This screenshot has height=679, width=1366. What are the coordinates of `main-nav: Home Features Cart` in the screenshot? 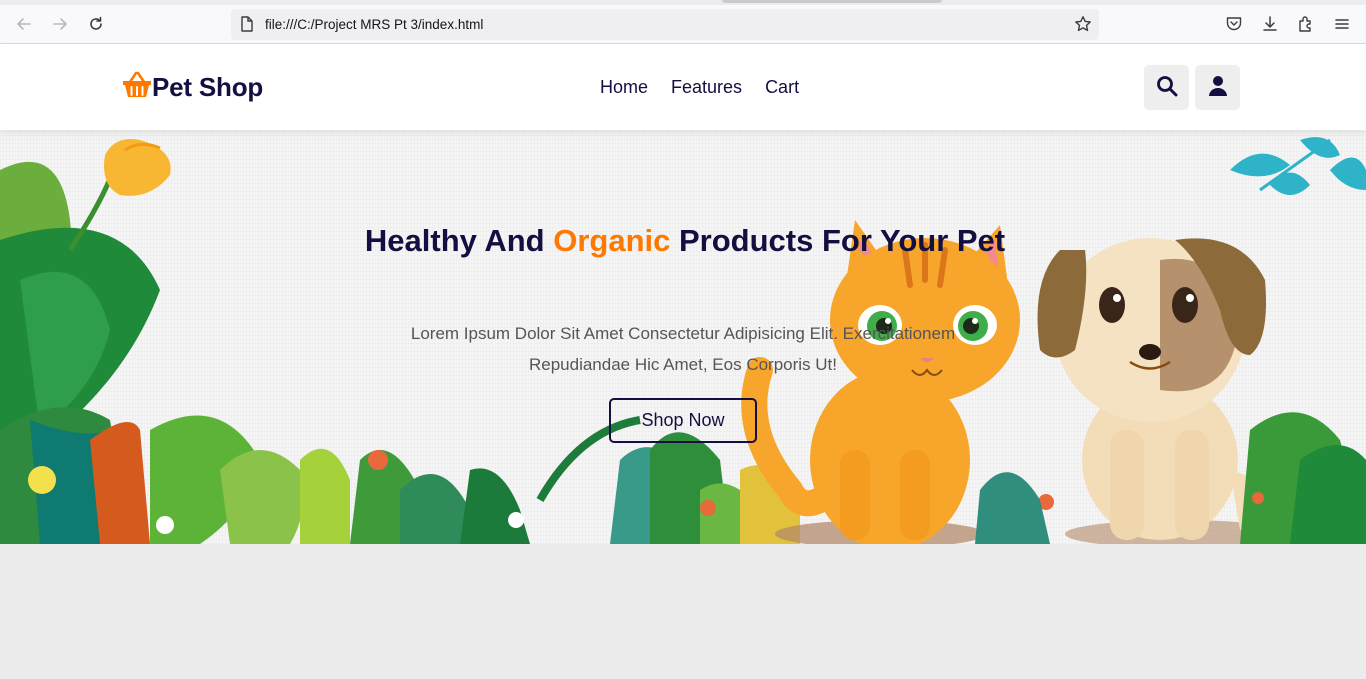 It's located at (699, 87).